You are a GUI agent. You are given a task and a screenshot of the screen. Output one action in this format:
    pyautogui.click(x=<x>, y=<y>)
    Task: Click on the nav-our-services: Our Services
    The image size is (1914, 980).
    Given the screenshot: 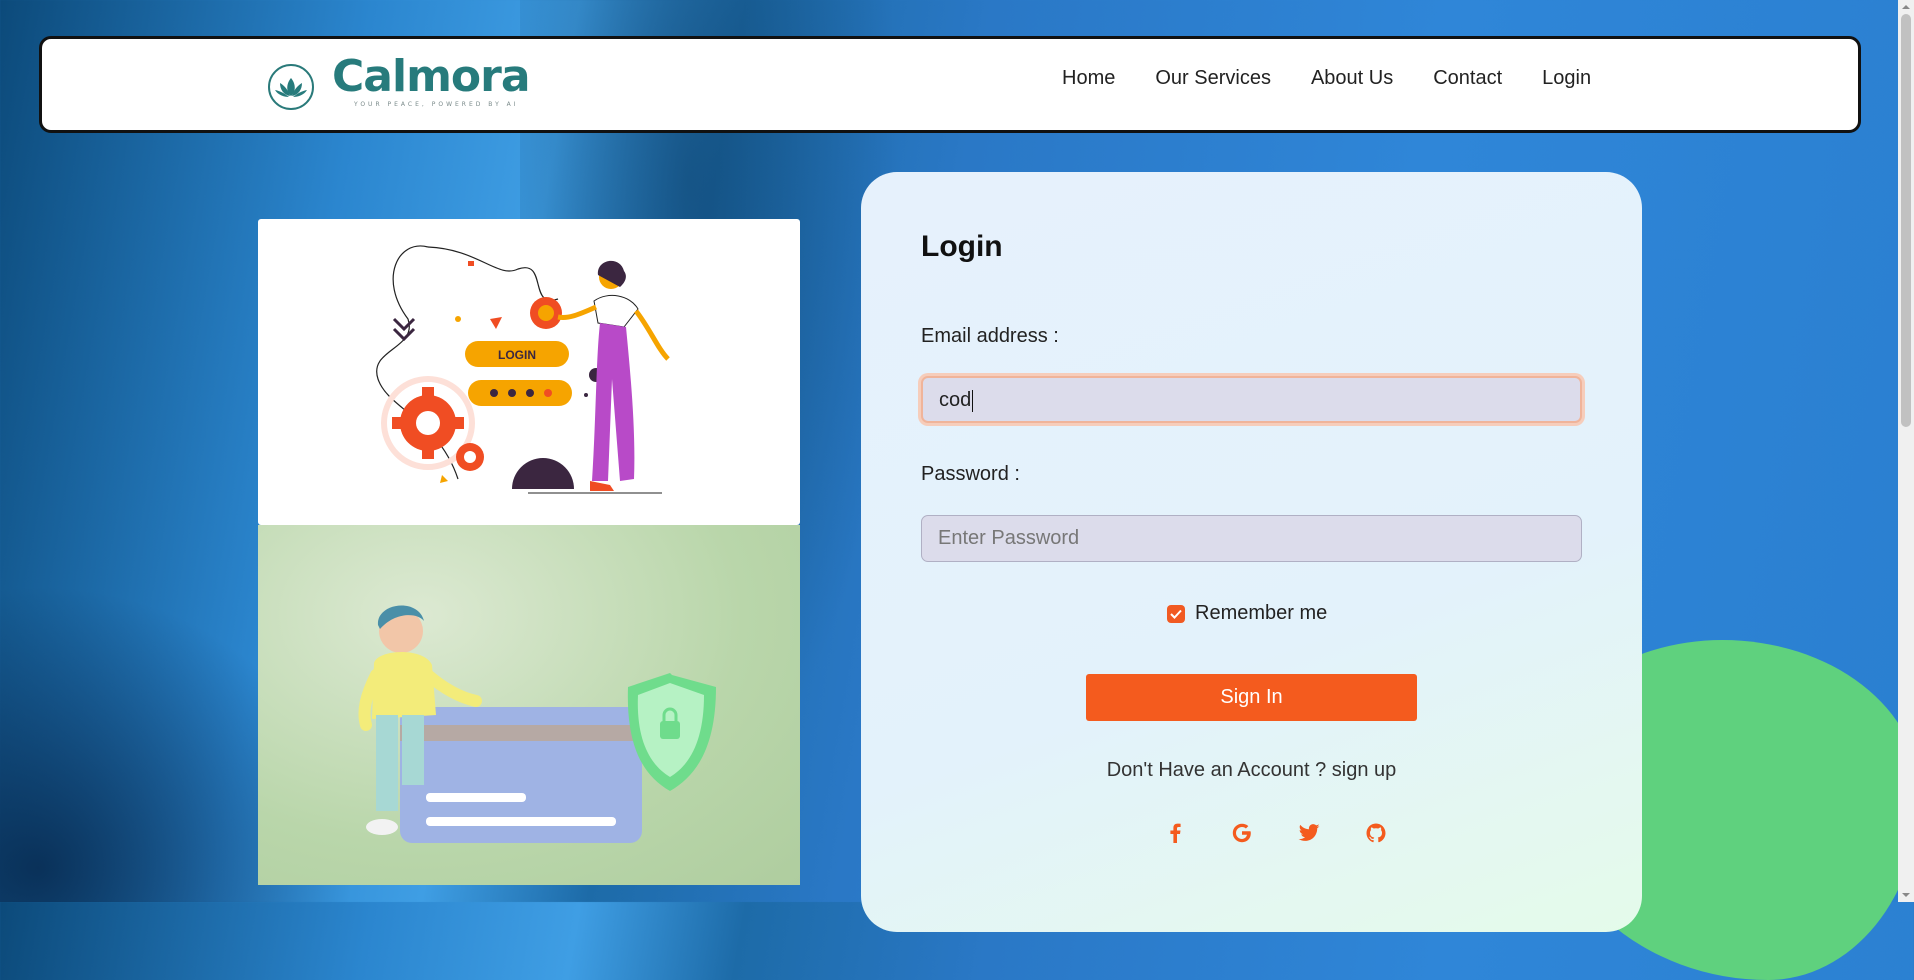 What is the action you would take?
    pyautogui.click(x=1213, y=78)
    